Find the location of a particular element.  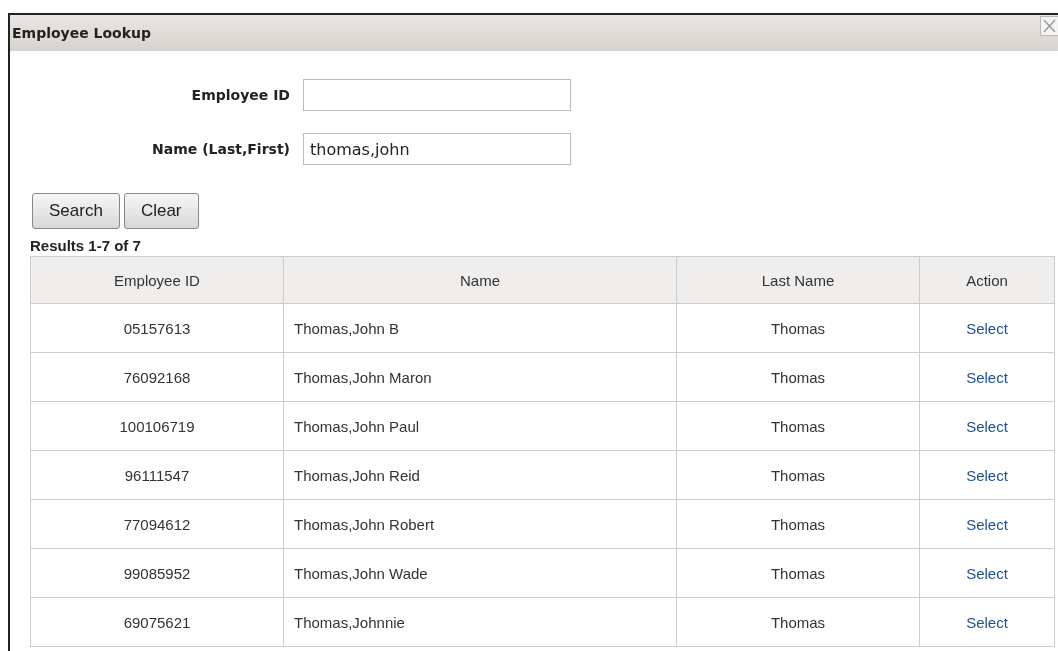

column-header: Name is located at coordinates (480, 280).